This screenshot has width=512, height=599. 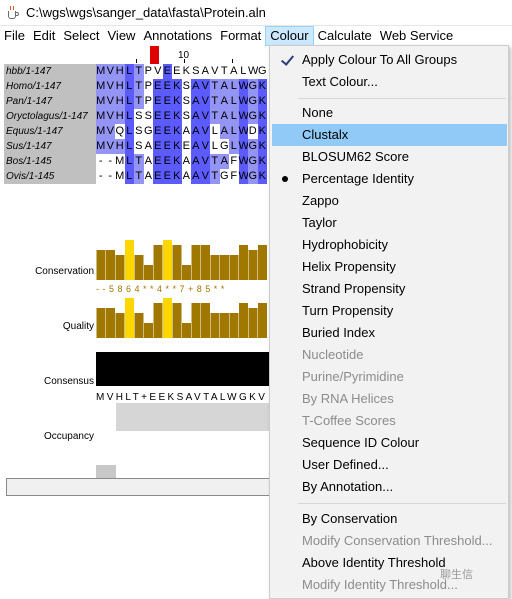 I want to click on sequence-row: MVHLTPEEKSAVTALWGK, so click(x=181, y=86).